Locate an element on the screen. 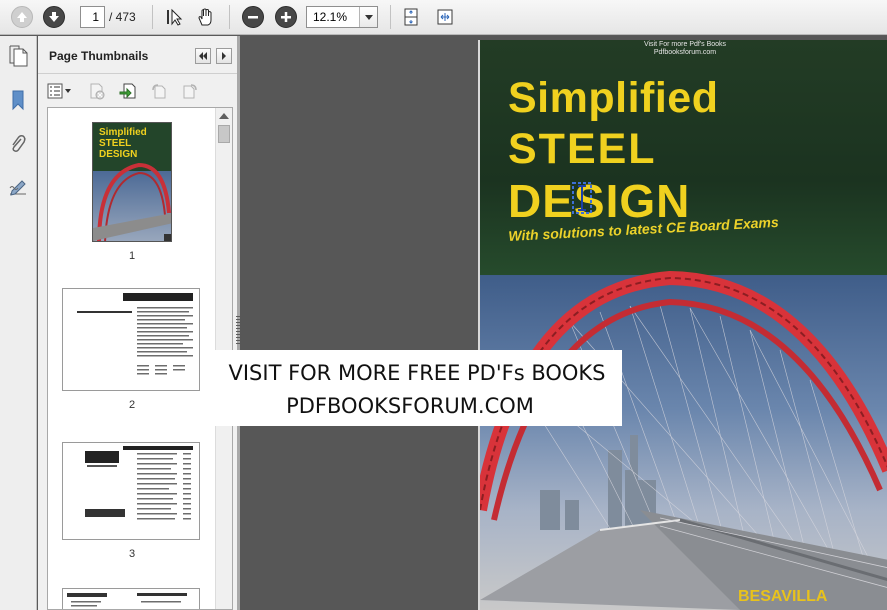  text-select-cursor-icon is located at coordinates (582, 198).